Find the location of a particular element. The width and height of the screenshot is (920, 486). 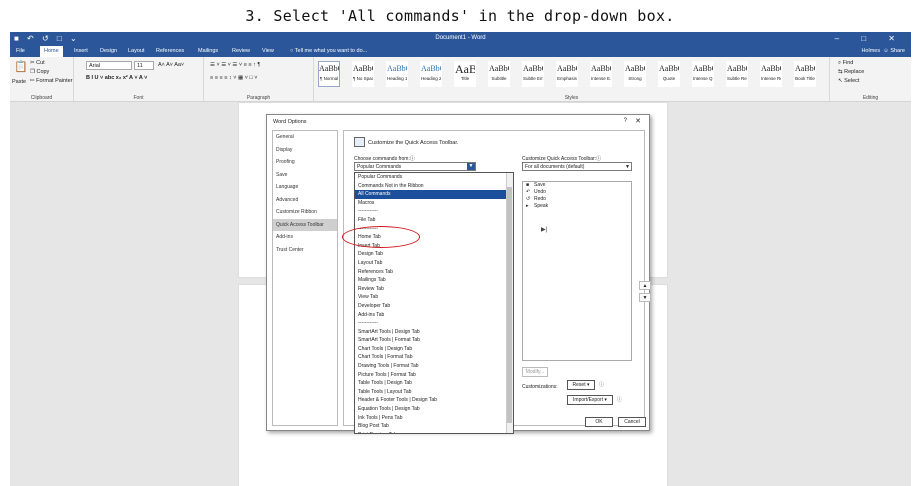

dropdown-option-developer-tab: Developer Tab is located at coordinates (434, 306).